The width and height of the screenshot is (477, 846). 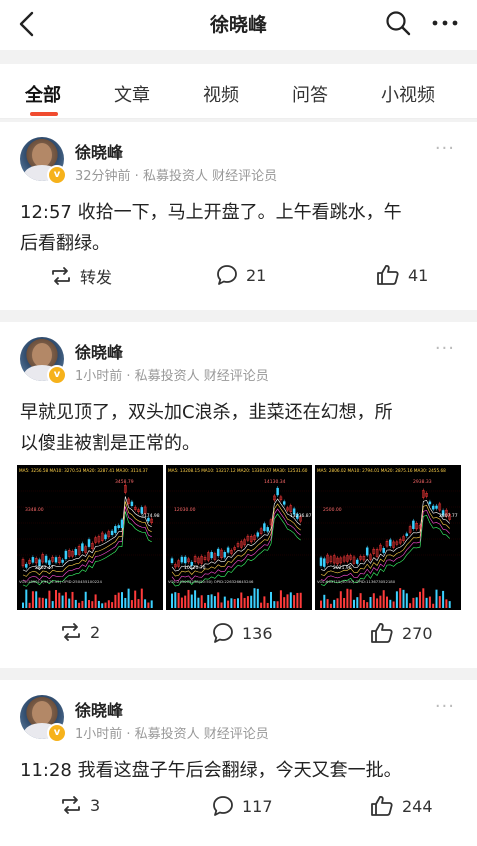 I want to click on post-text: 11:28 我看这盘子午后会翻绿，今天又套一批。, so click(x=238, y=770).